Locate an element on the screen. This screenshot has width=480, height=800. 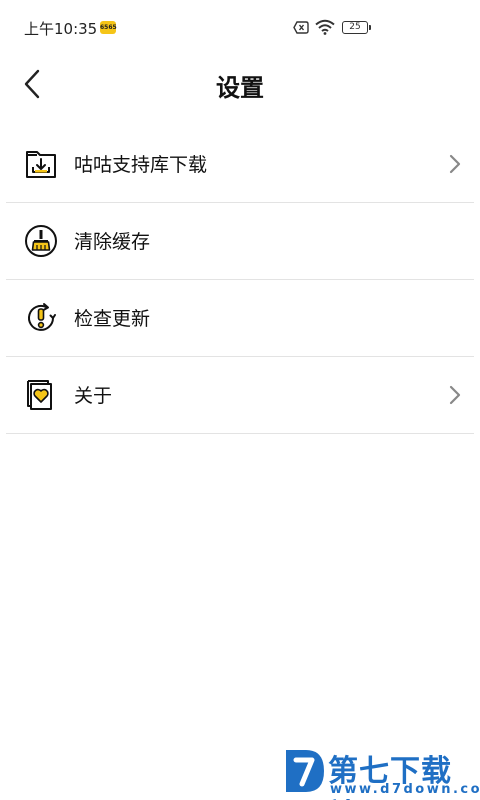
broom-icon is located at coordinates (41, 241).